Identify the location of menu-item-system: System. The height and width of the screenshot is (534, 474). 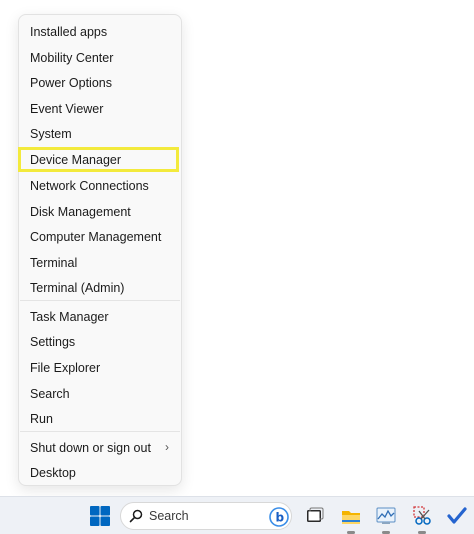
(51, 134).